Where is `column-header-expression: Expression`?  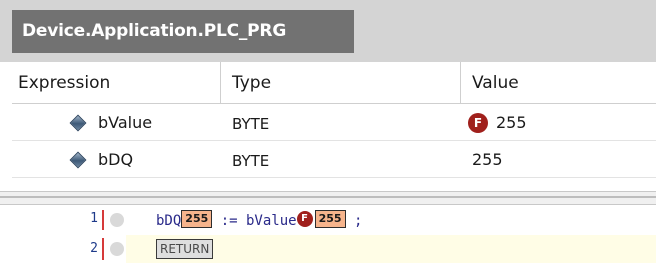 column-header-expression: Expression is located at coordinates (64, 83).